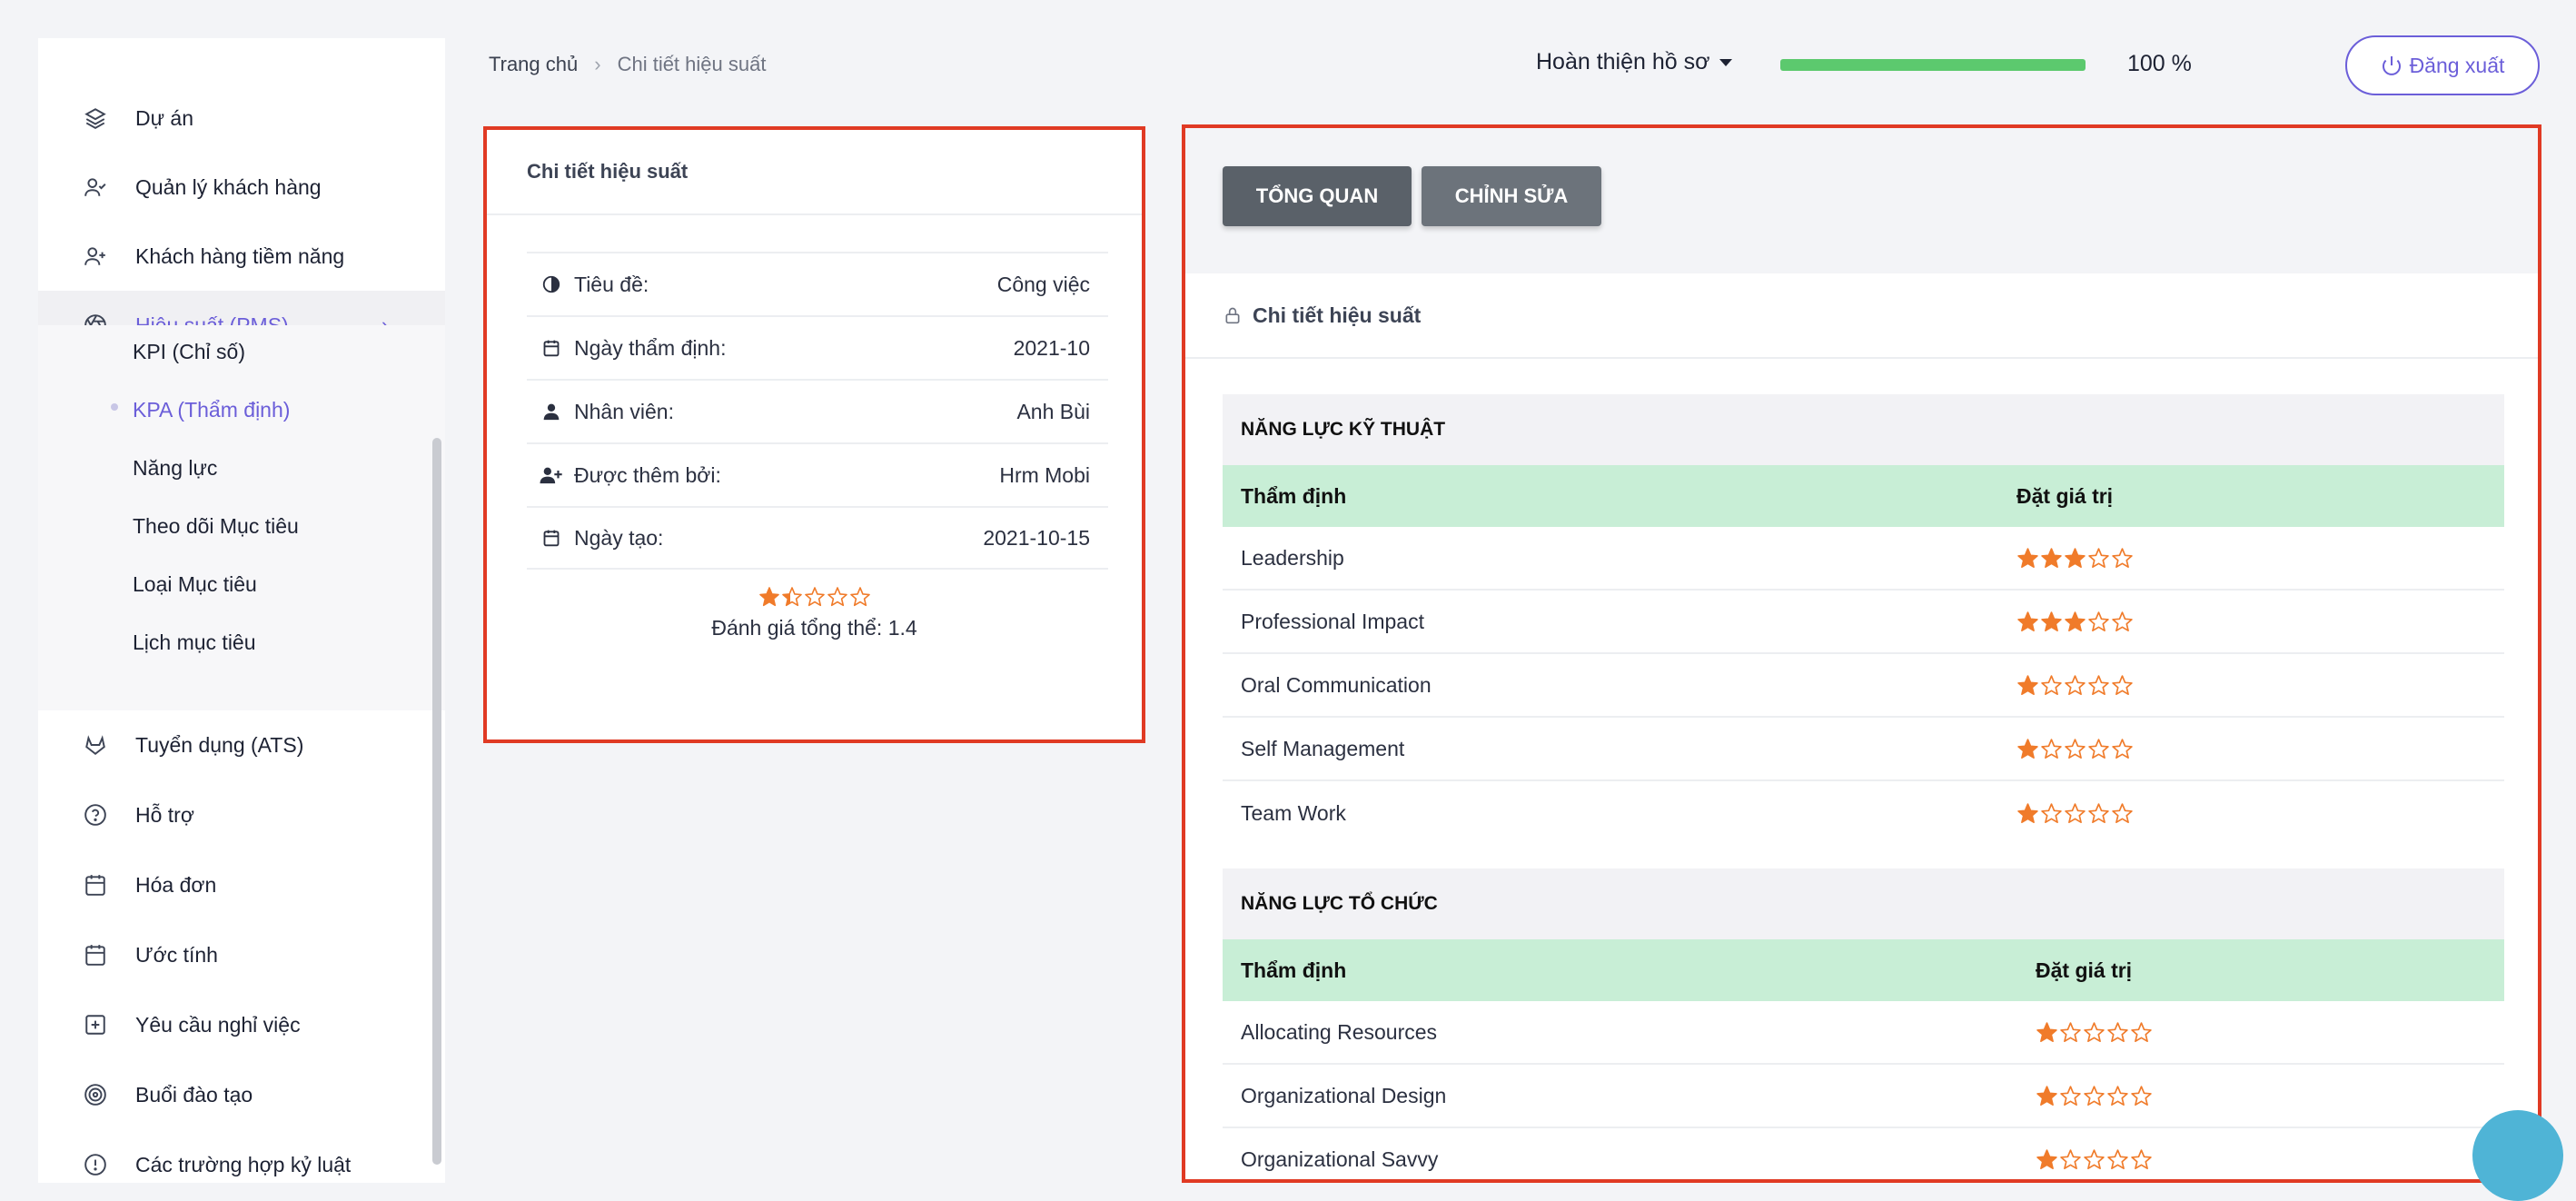 This screenshot has height=1201, width=2576. What do you see at coordinates (219, 744) in the screenshot?
I see `sidebar-item-label: Tuyển dụng (ATS)` at bounding box center [219, 744].